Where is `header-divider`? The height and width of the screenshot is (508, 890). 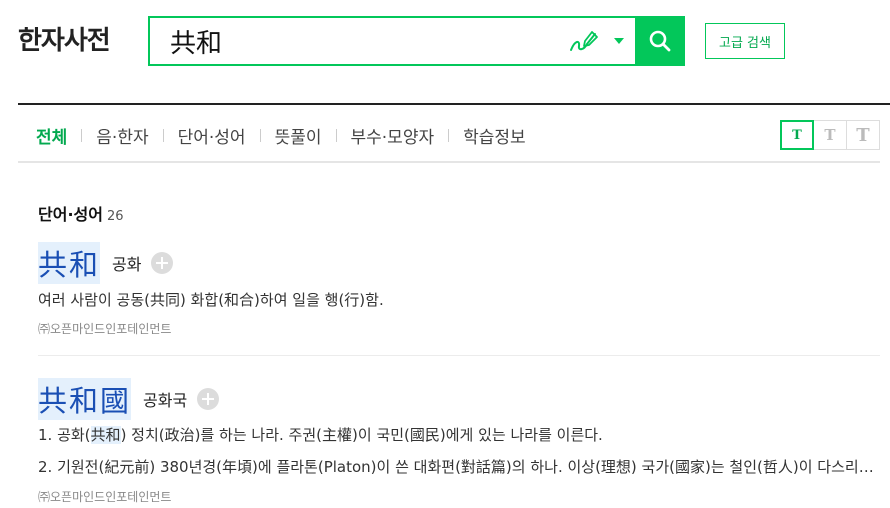
header-divider is located at coordinates (454, 104).